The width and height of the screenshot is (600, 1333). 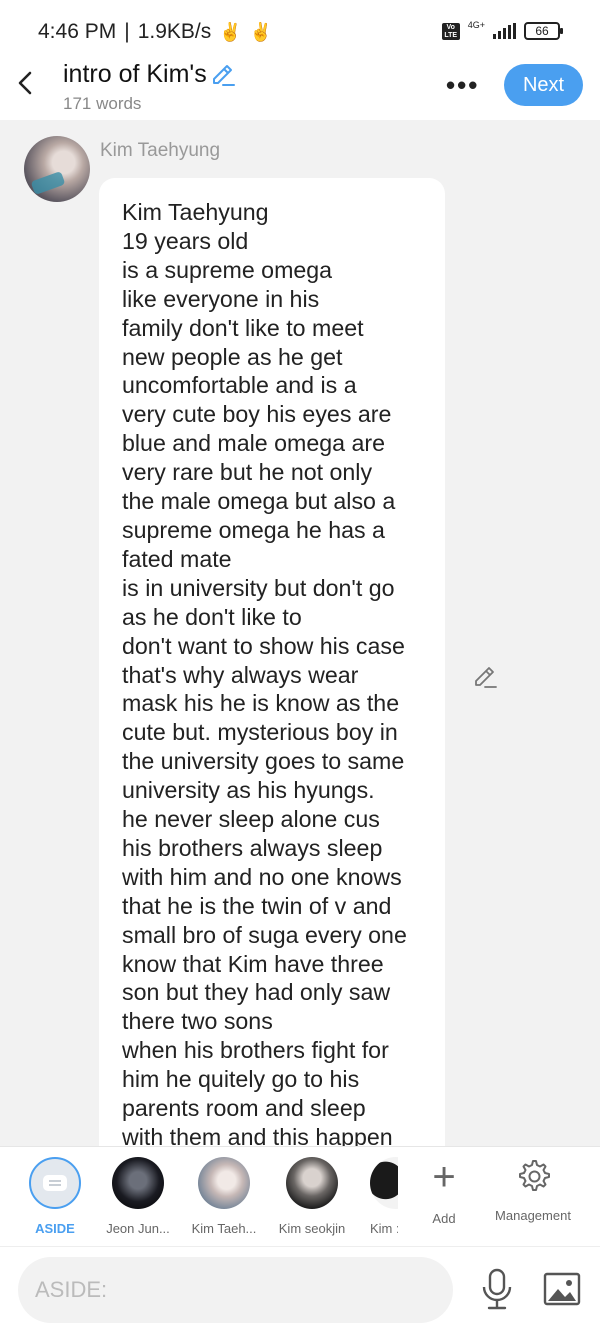 I want to click on edit-message-button, so click(x=485, y=677).